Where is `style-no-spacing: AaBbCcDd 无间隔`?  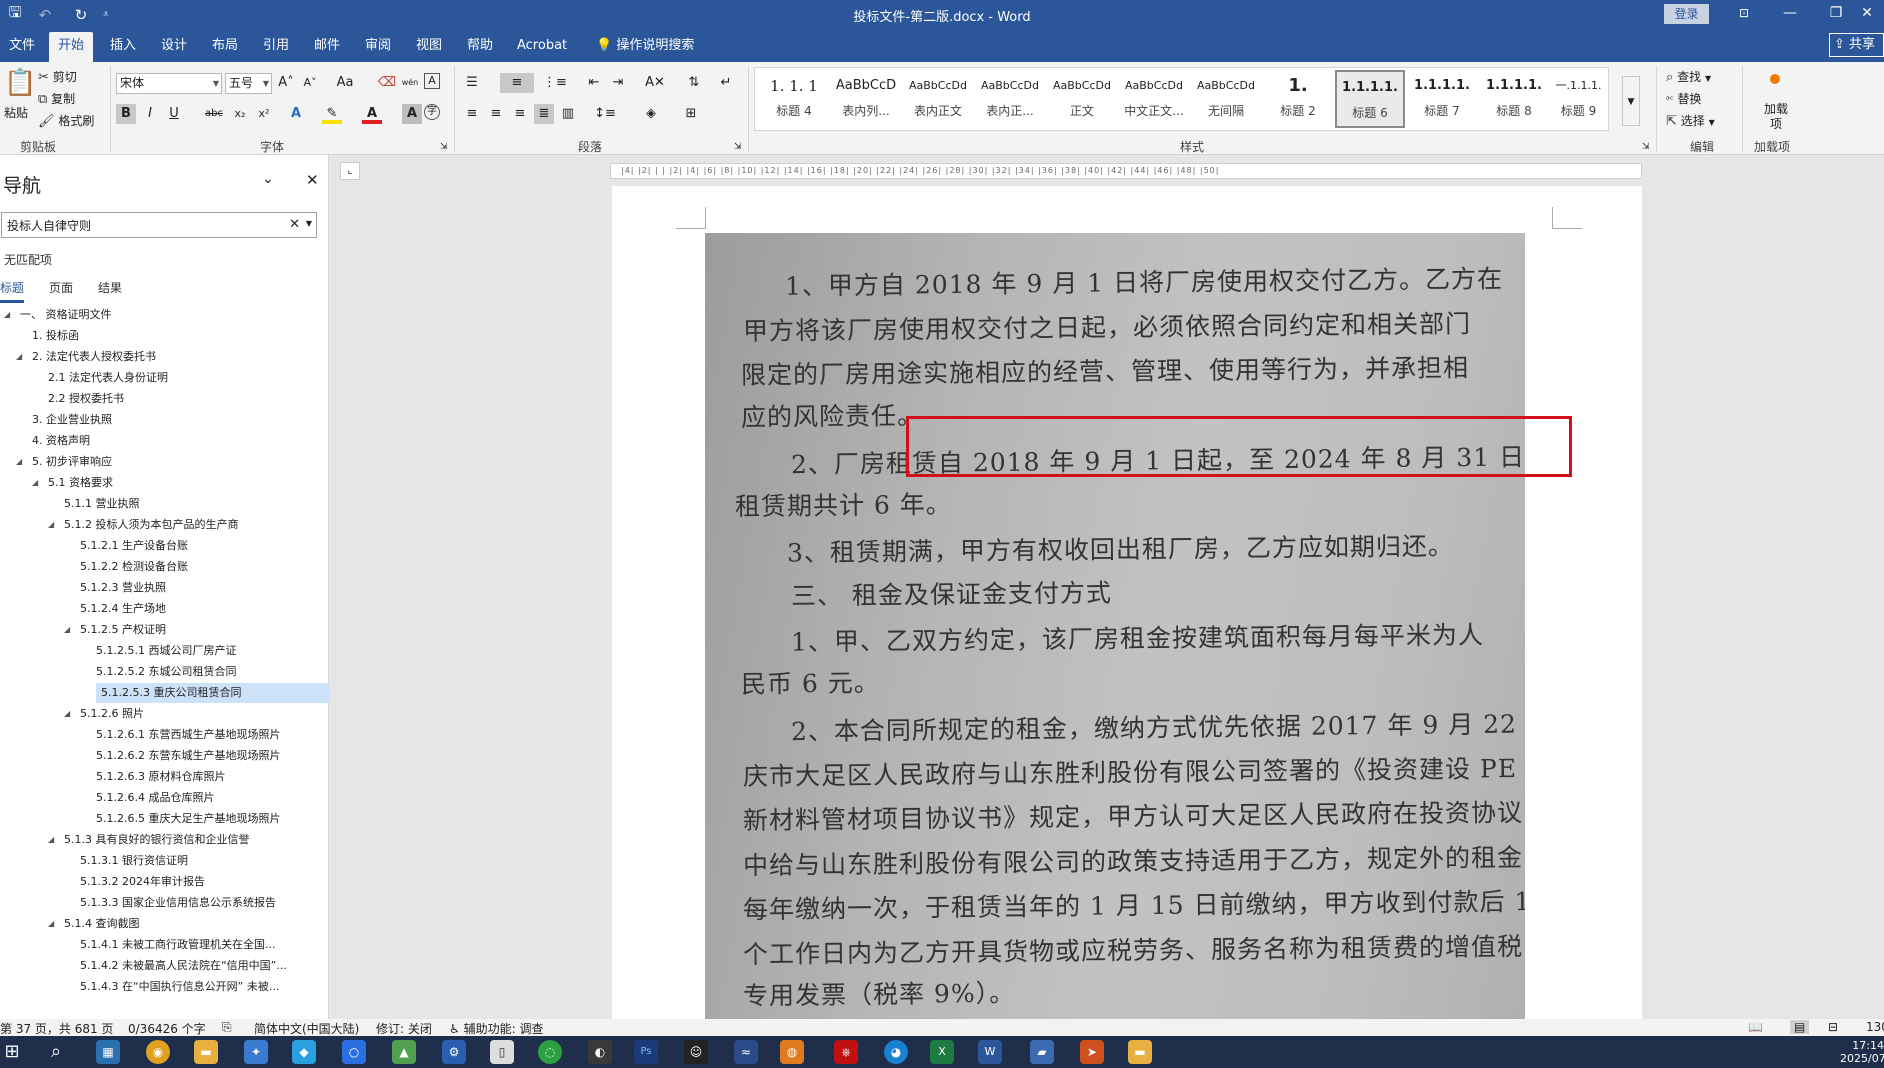
style-no-spacing: AaBbCcDd 无间隔 is located at coordinates (1226, 99).